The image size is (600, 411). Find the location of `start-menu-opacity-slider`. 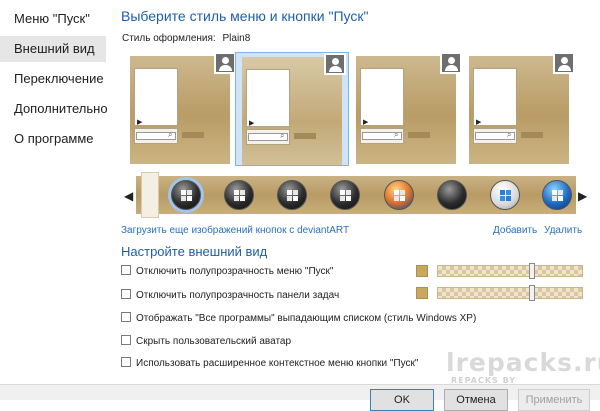

start-menu-opacity-slider is located at coordinates (510, 271).